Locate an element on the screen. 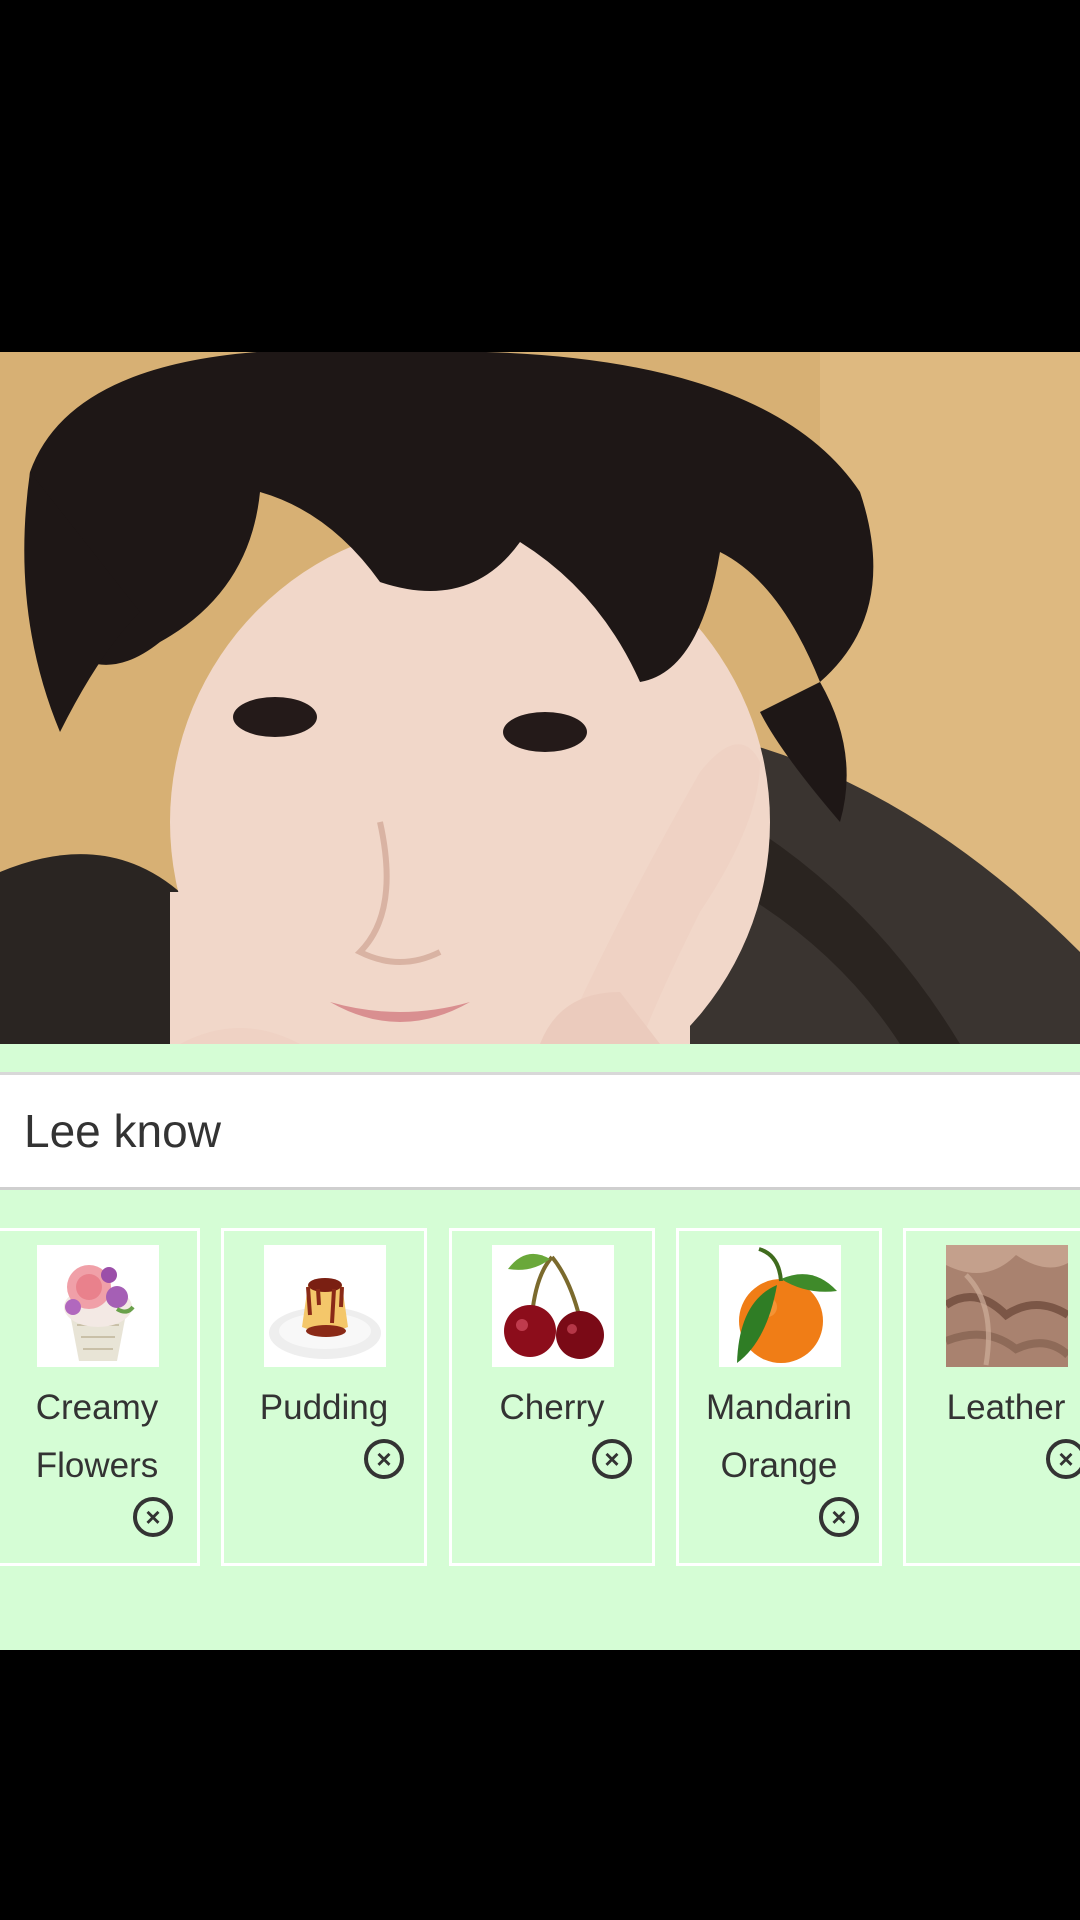  item-card-mandarin-orange: Mandarin Orange × is located at coordinates (779, 1397).